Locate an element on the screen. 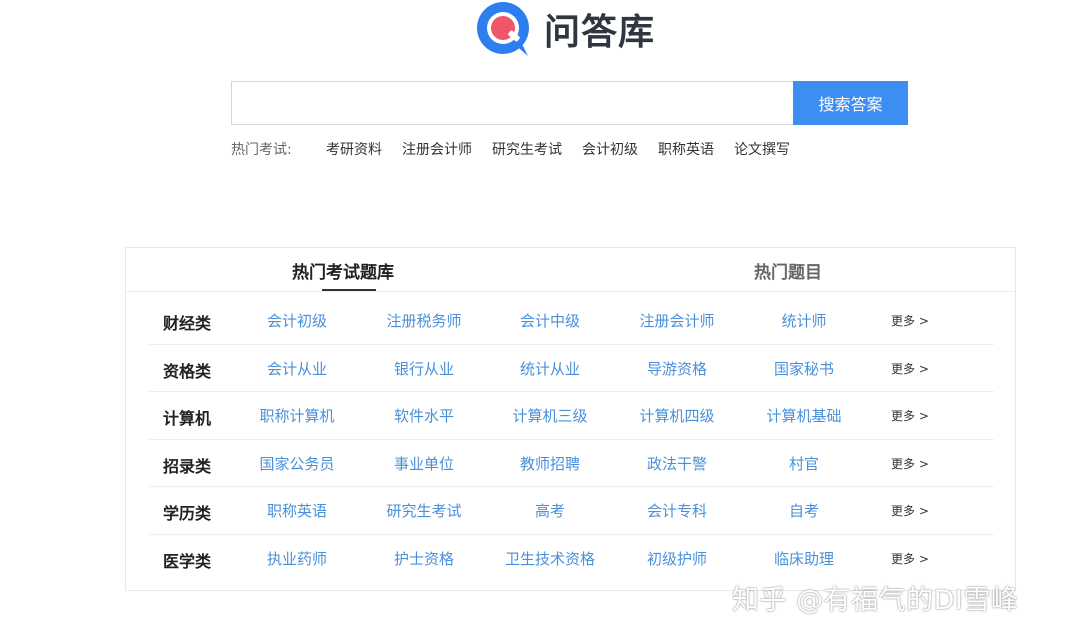 The width and height of the screenshot is (1080, 640). category-link: 会计初级 is located at coordinates (297, 320).